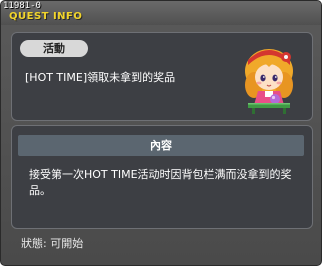  What do you see at coordinates (100, 77) in the screenshot?
I see `quest-name: [HOT TIME]領取未拿到的奖品` at bounding box center [100, 77].